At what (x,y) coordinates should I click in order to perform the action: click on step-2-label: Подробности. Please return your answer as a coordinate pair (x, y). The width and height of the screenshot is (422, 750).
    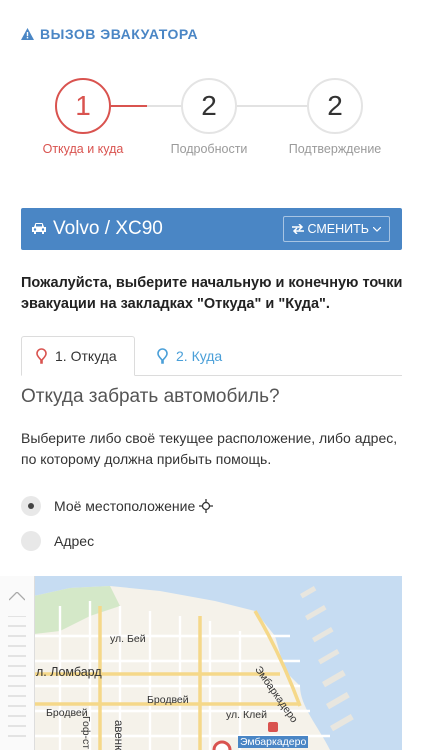
    Looking at the image, I should click on (209, 149).